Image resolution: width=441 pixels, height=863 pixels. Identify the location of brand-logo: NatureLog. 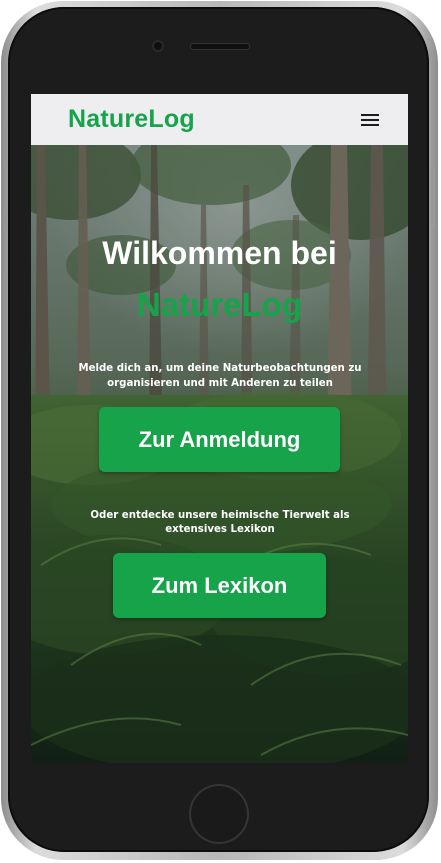
(131, 119).